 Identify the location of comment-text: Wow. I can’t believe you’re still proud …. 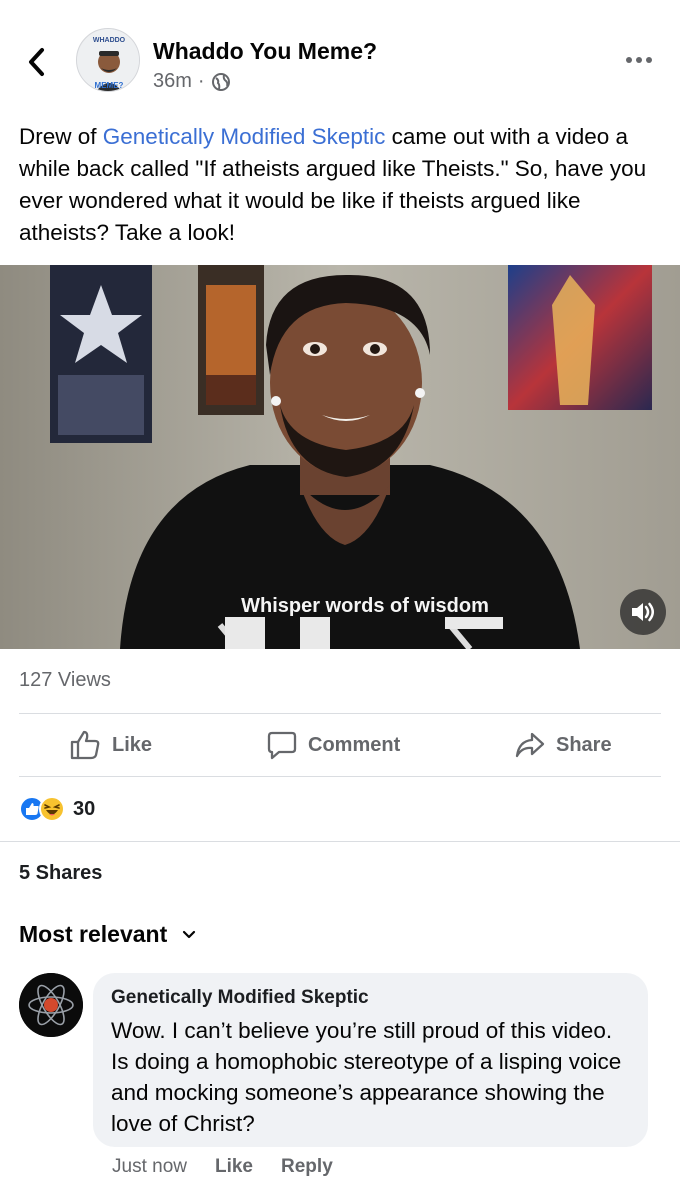
(366, 1077).